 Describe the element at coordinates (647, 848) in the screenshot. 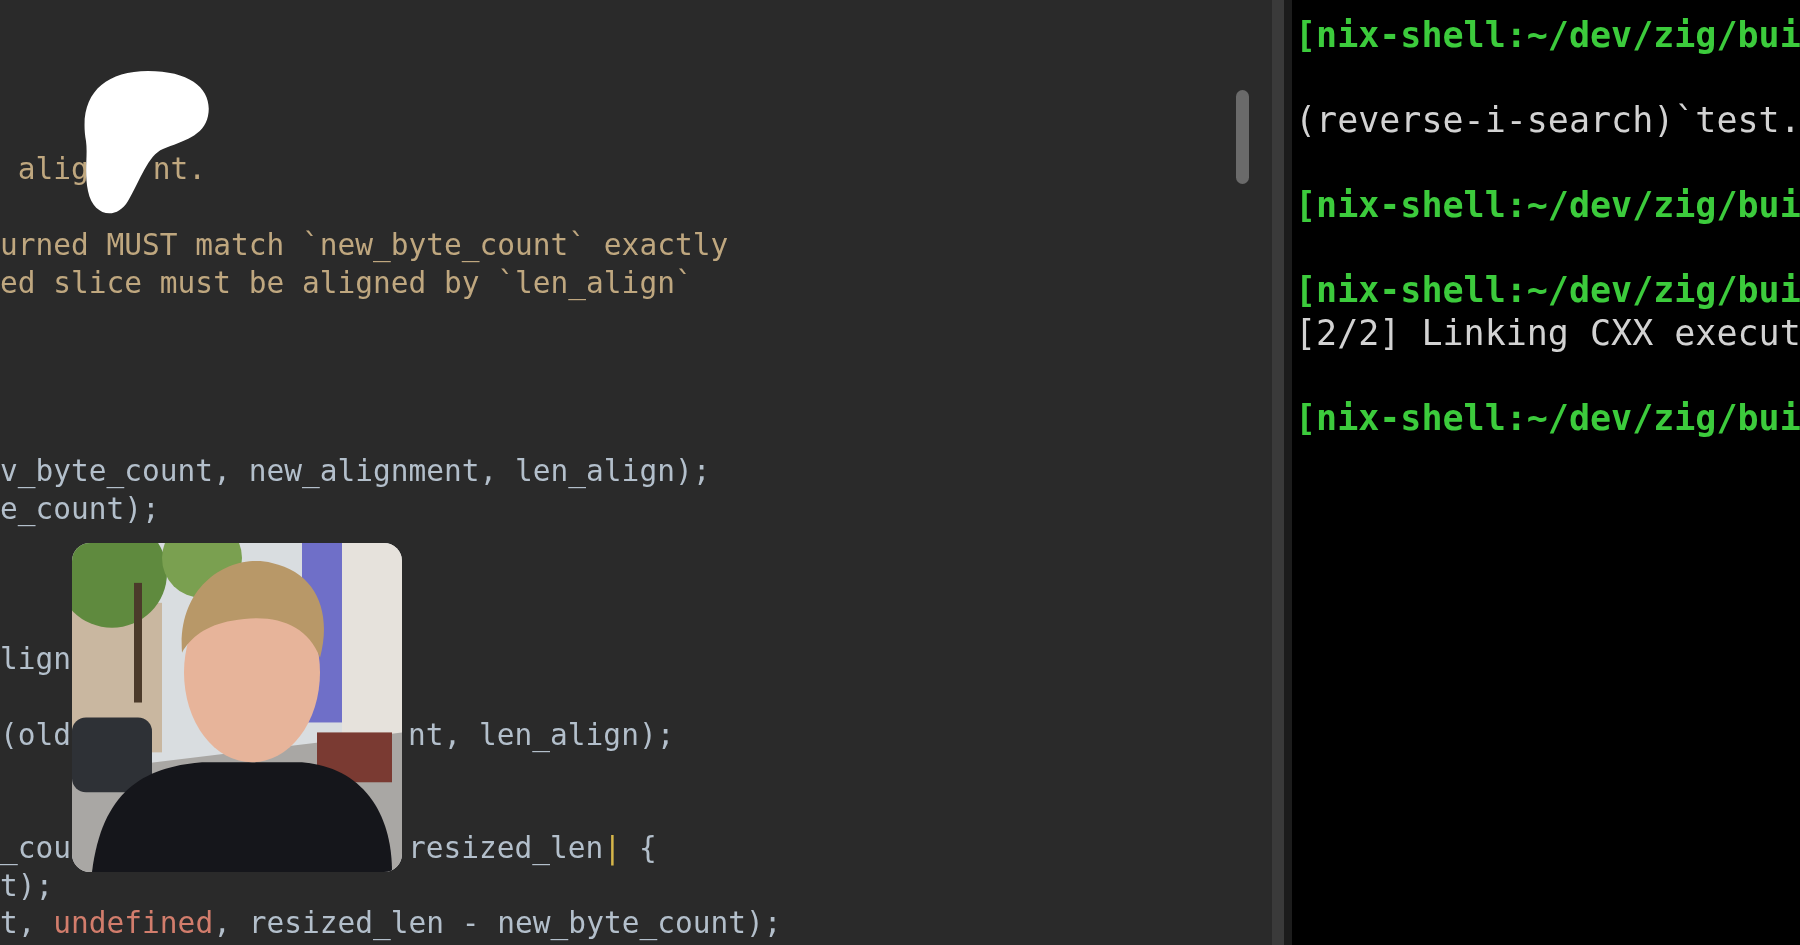

I see `code-text: {` at that location.